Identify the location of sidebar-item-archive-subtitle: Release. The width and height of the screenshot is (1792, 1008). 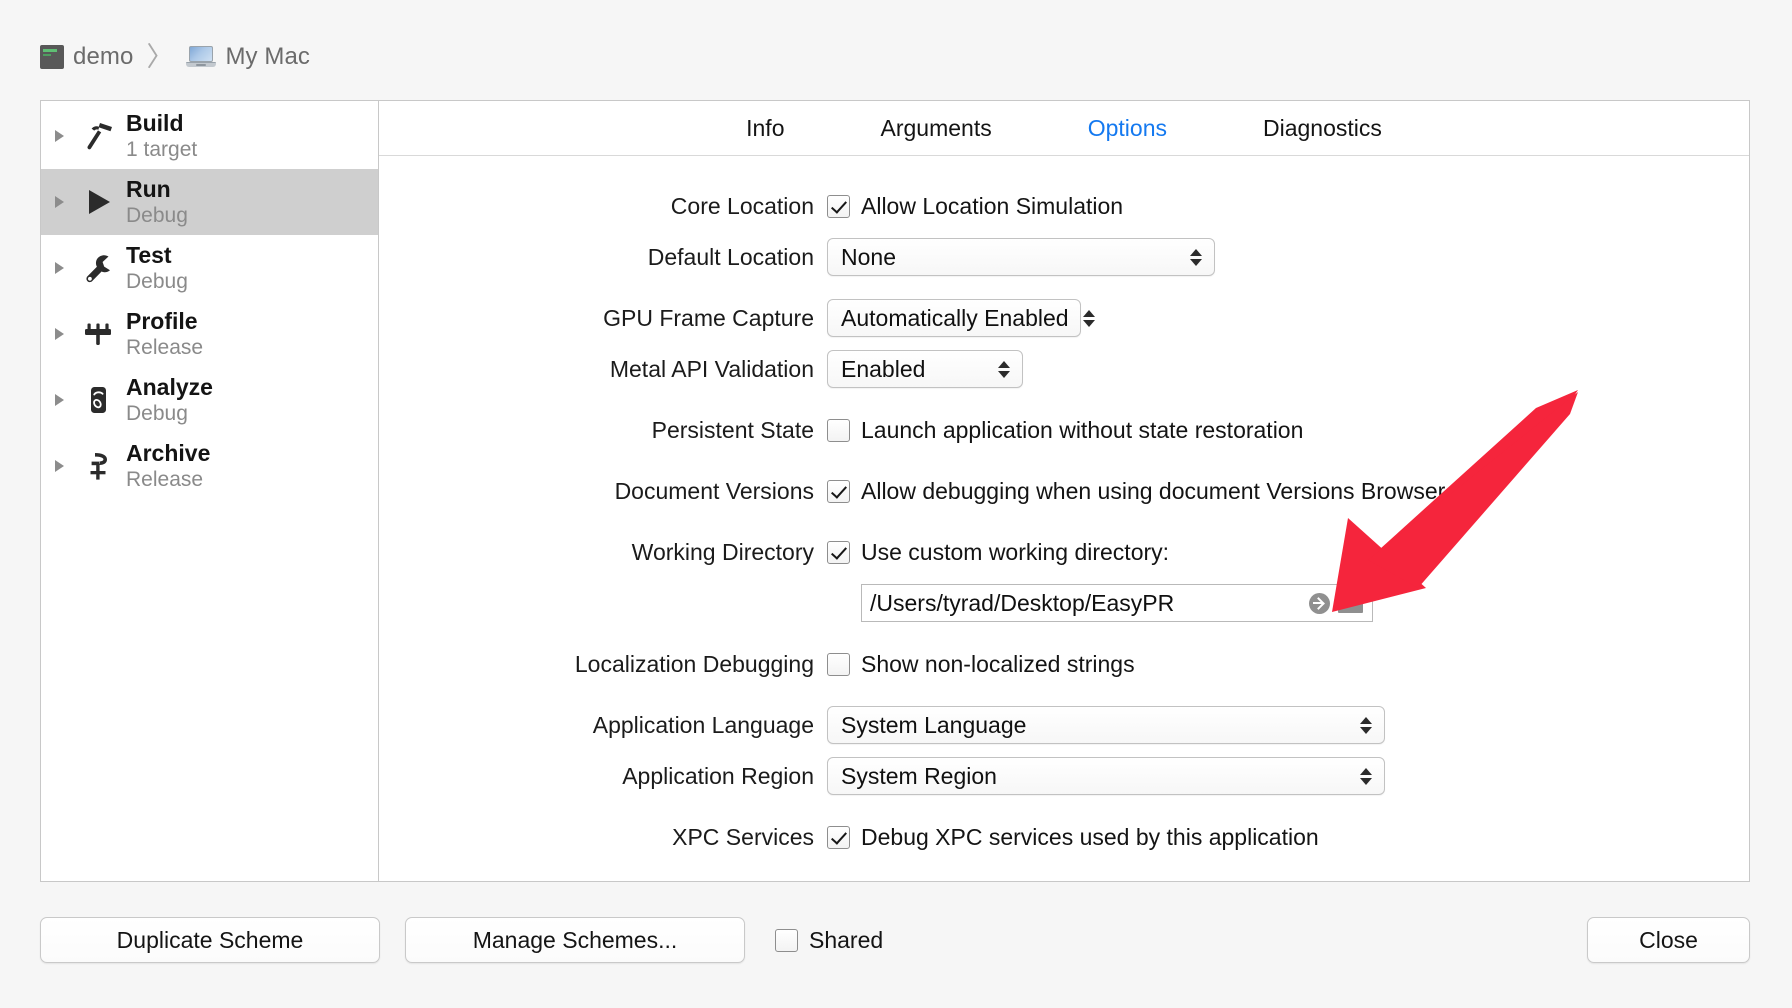
(165, 479).